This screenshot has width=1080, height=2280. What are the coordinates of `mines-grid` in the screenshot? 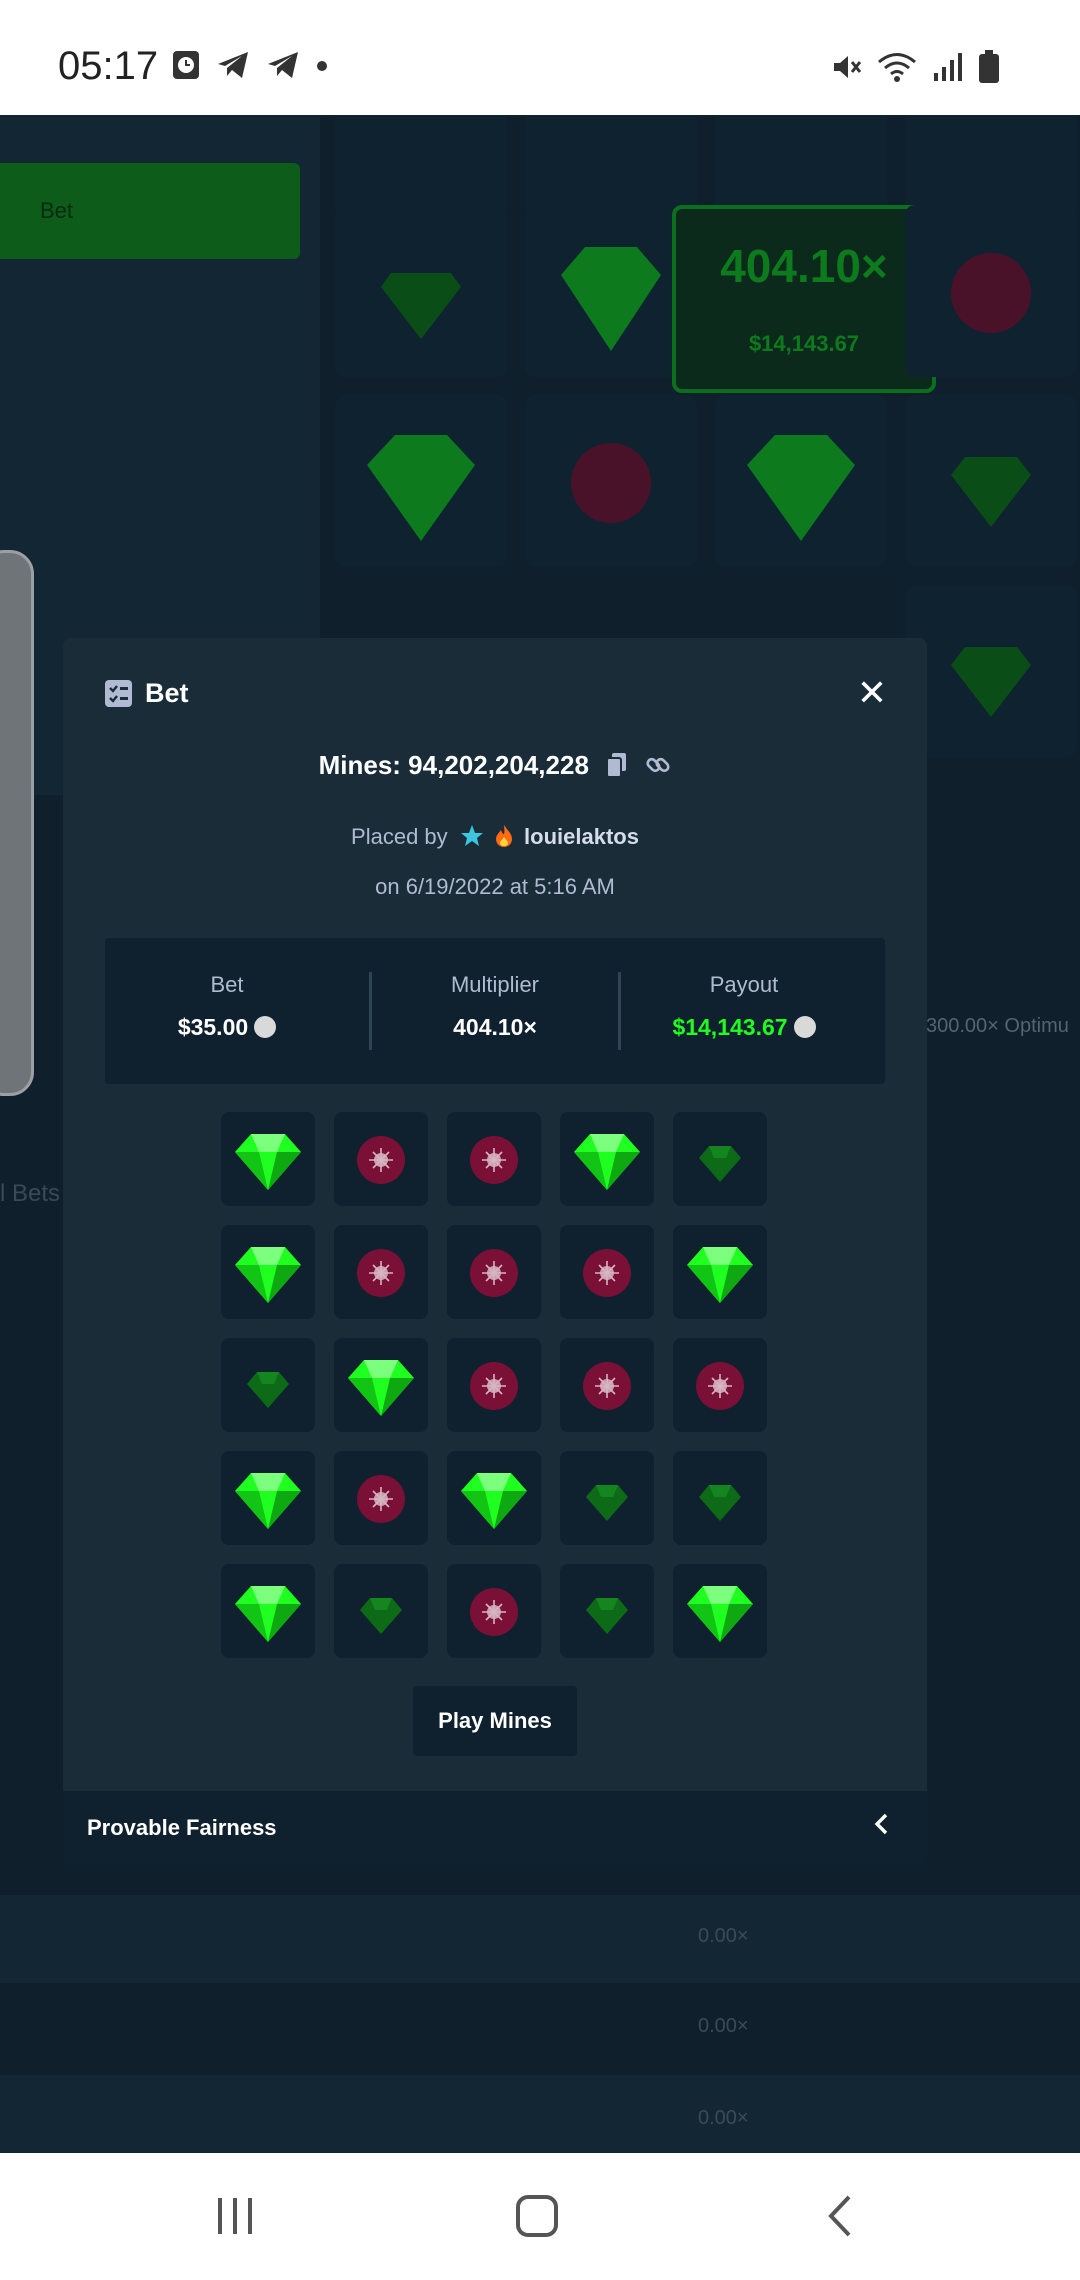 It's located at (495, 1386).